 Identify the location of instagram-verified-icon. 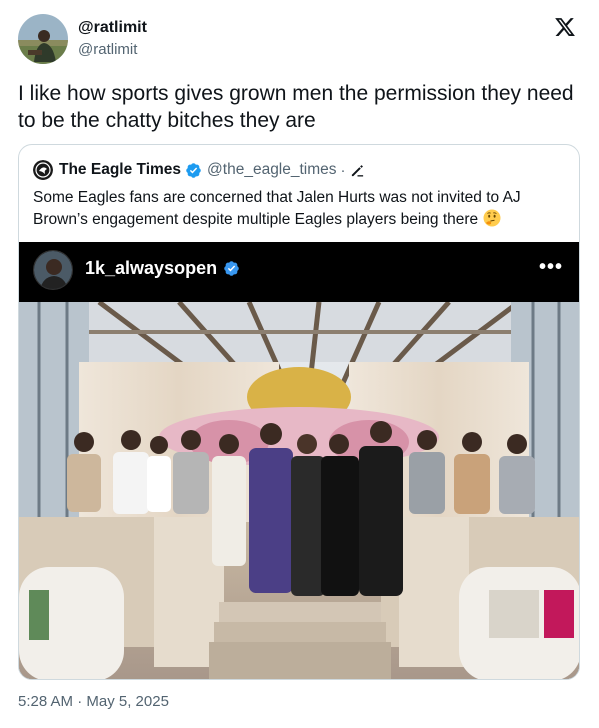
(231, 268).